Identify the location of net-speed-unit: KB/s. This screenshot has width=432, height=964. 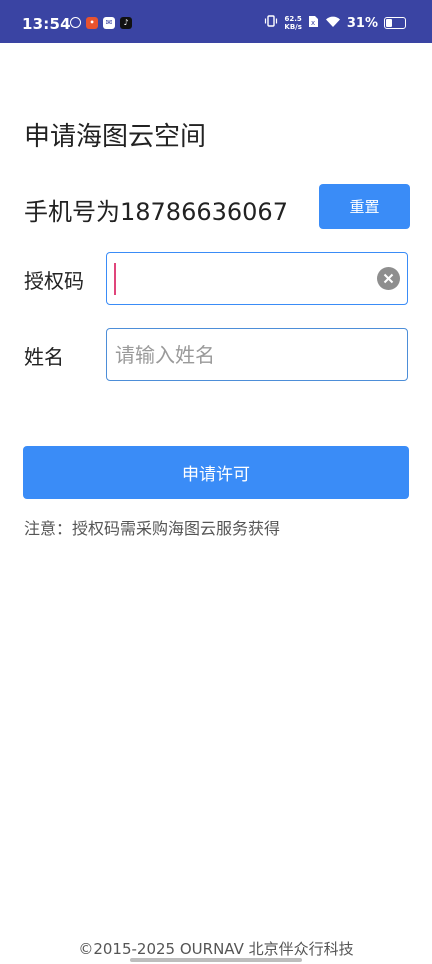
(293, 27).